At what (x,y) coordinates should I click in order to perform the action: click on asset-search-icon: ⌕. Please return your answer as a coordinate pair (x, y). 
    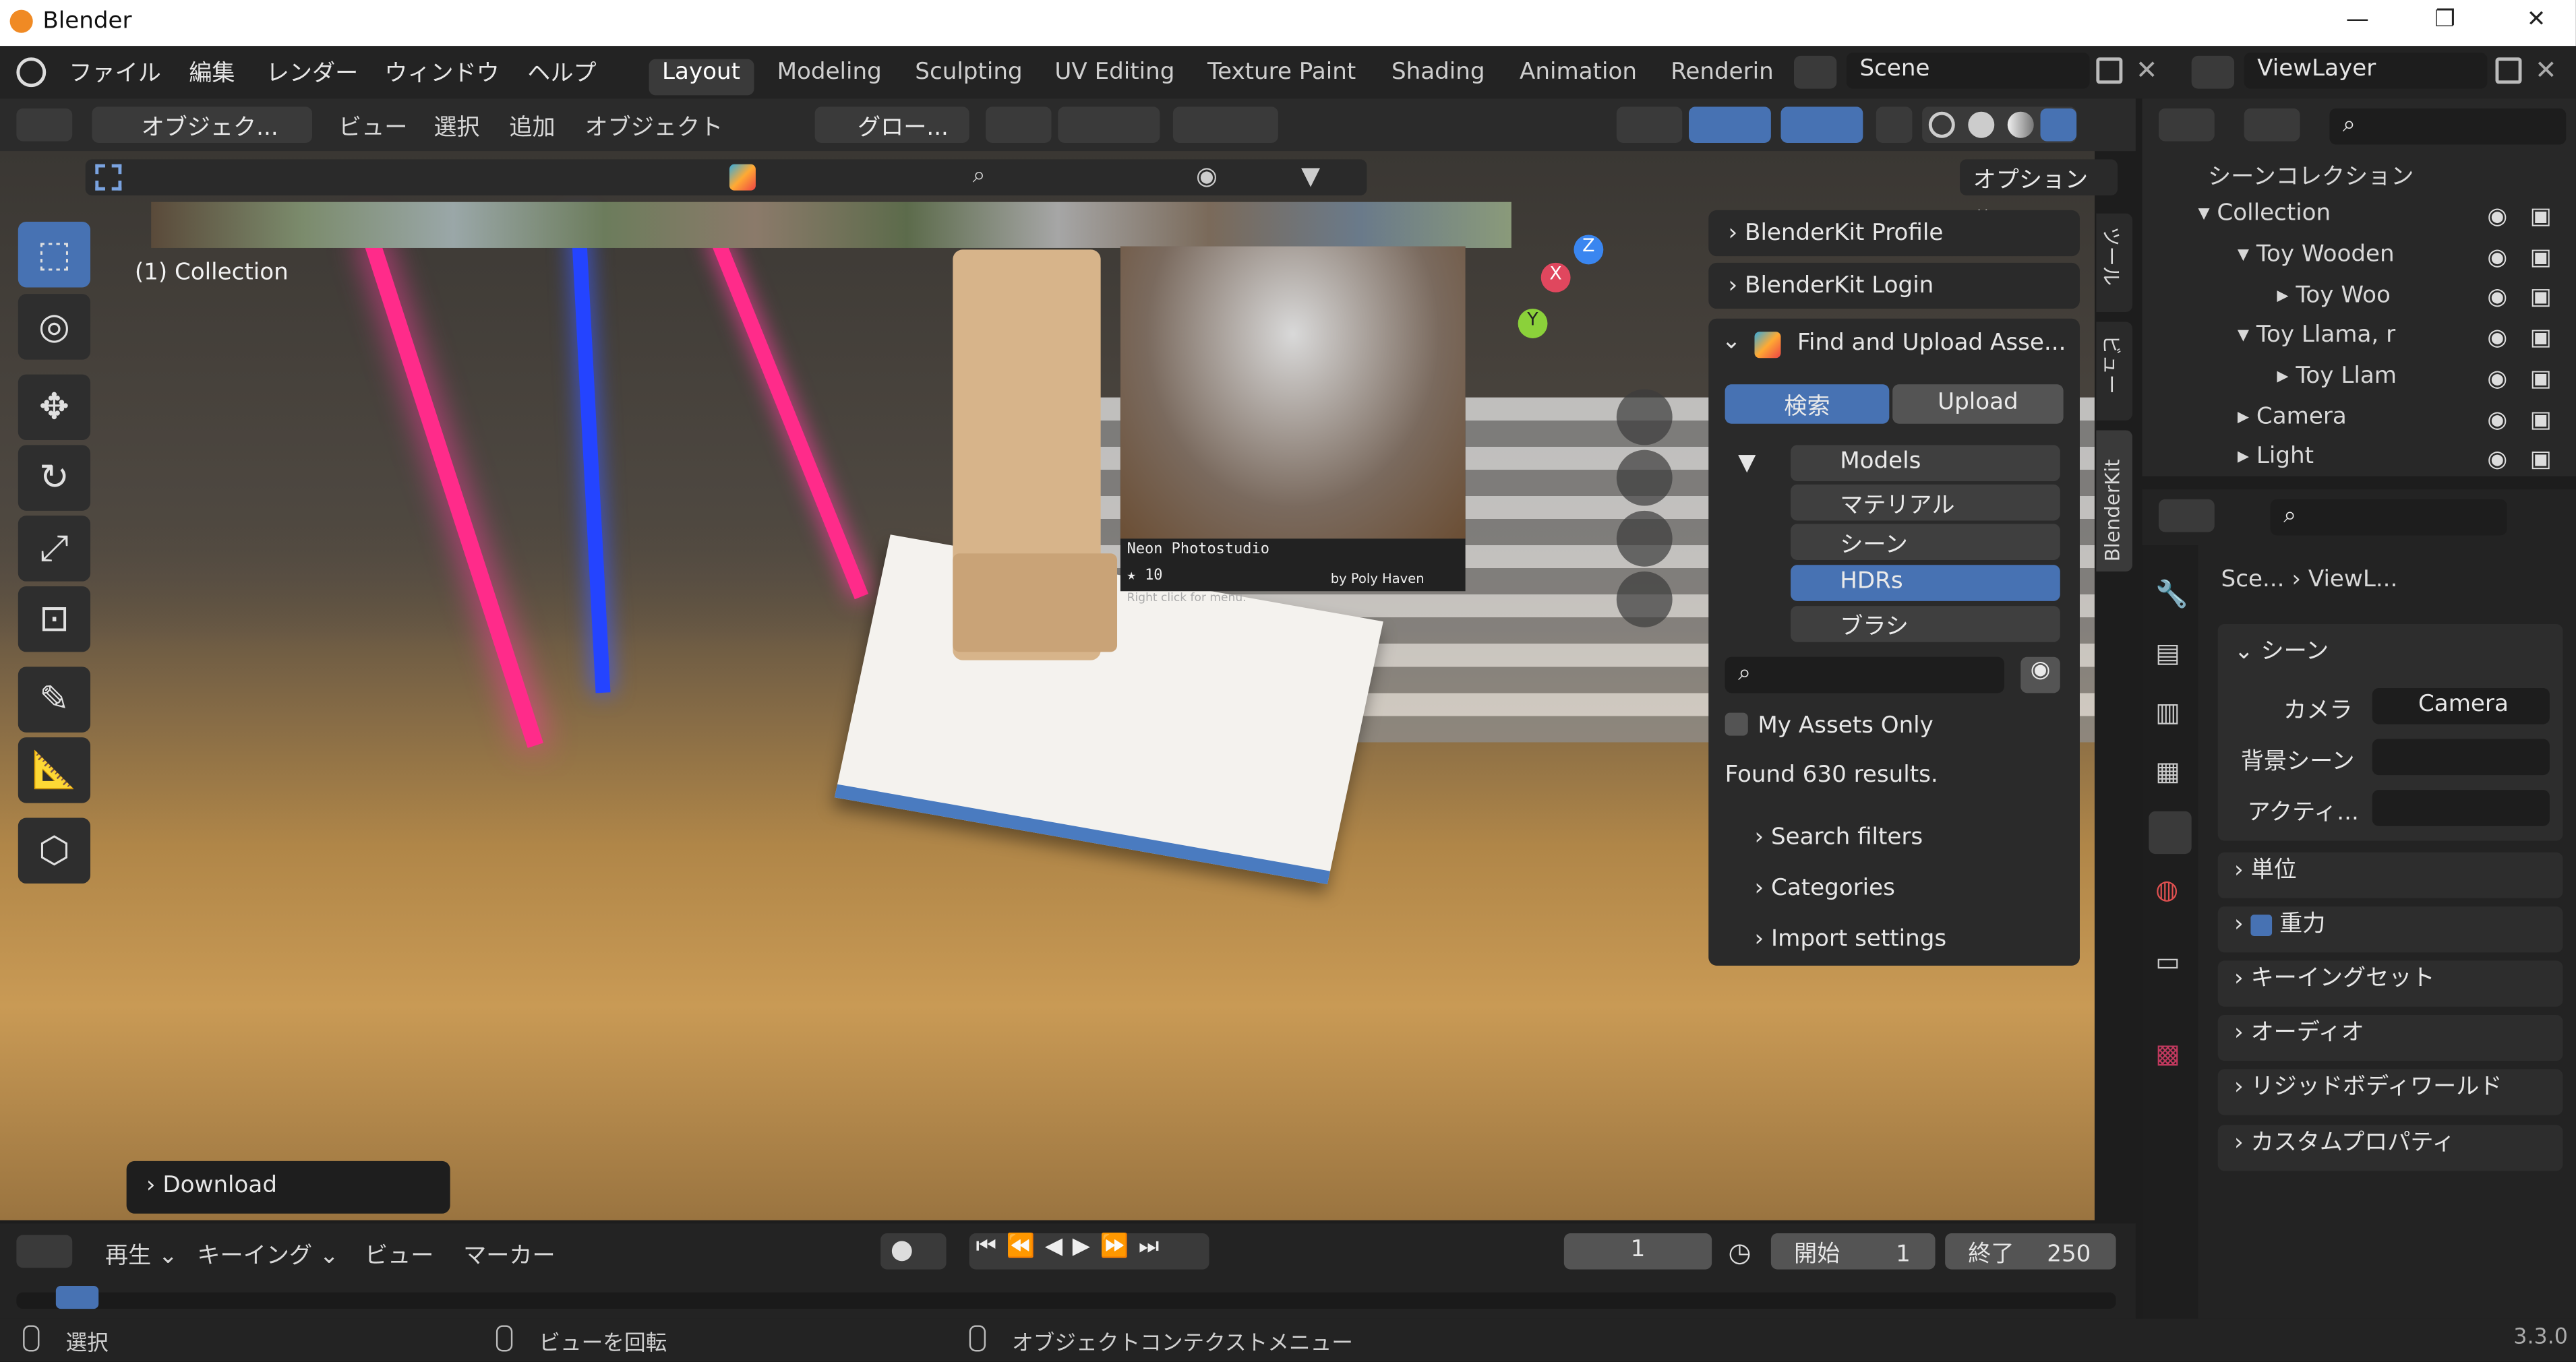
    Looking at the image, I should click on (979, 175).